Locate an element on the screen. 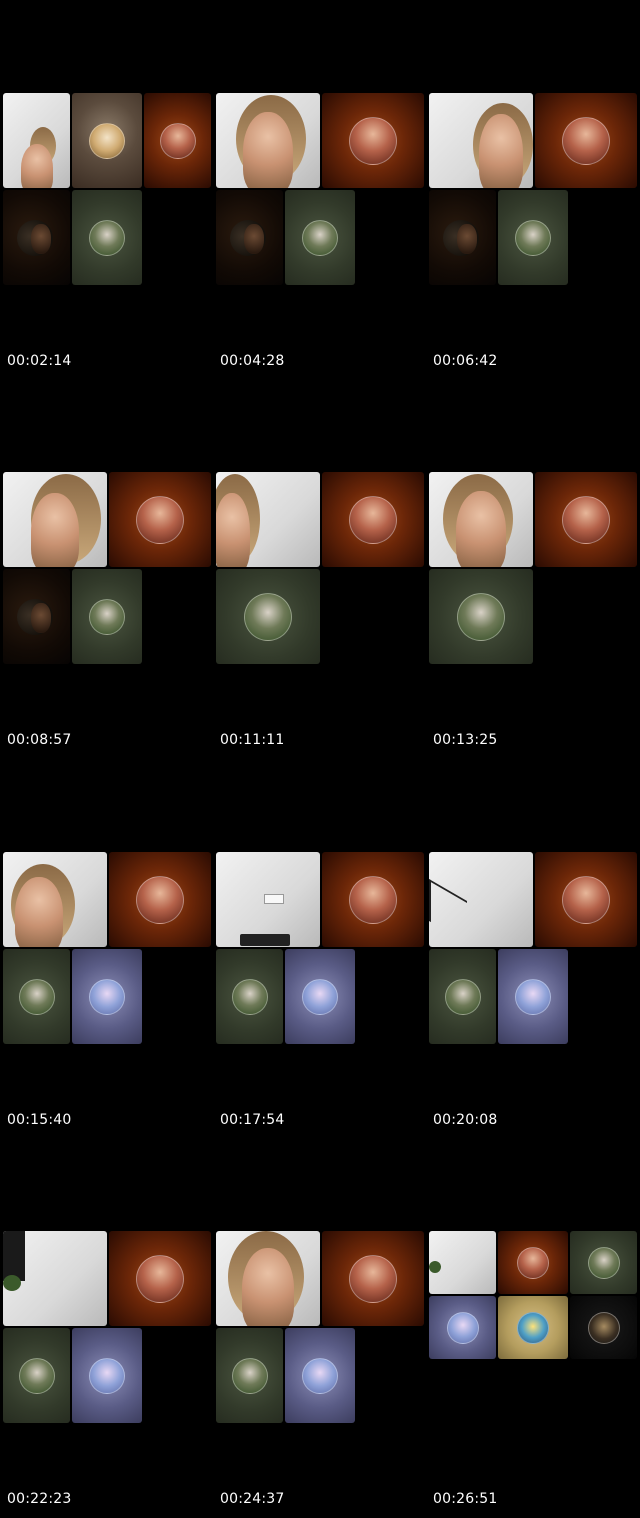  frame-timestamp: 00:20:08 is located at coordinates (465, 1120).